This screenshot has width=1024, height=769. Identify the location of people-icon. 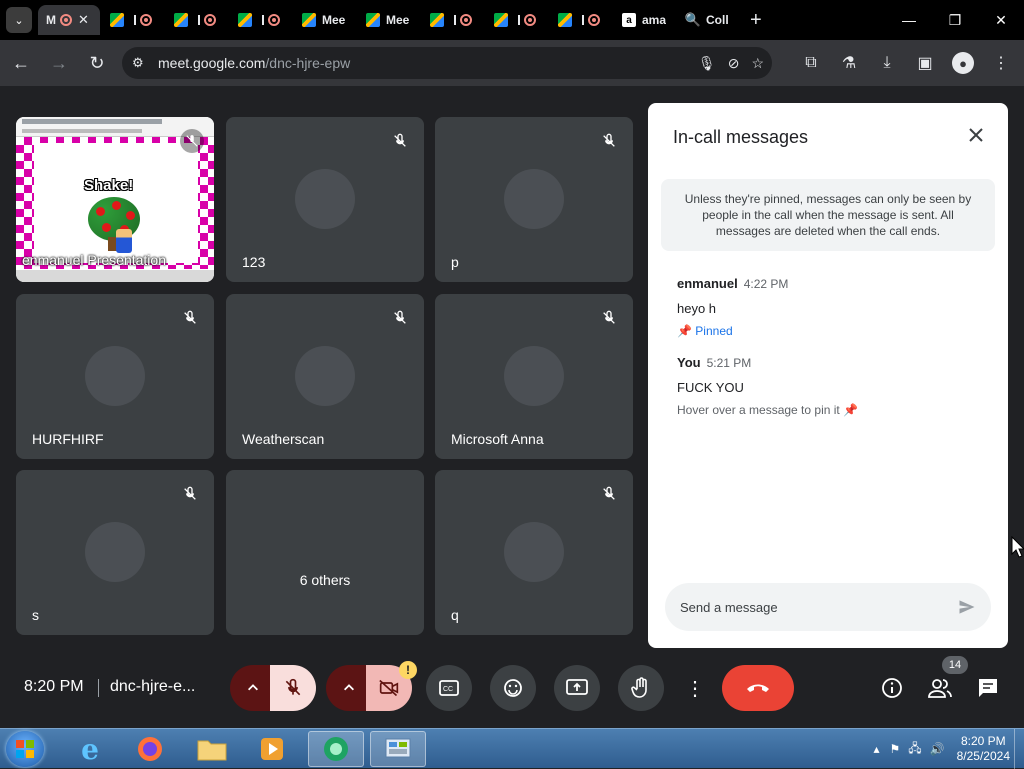
(940, 688).